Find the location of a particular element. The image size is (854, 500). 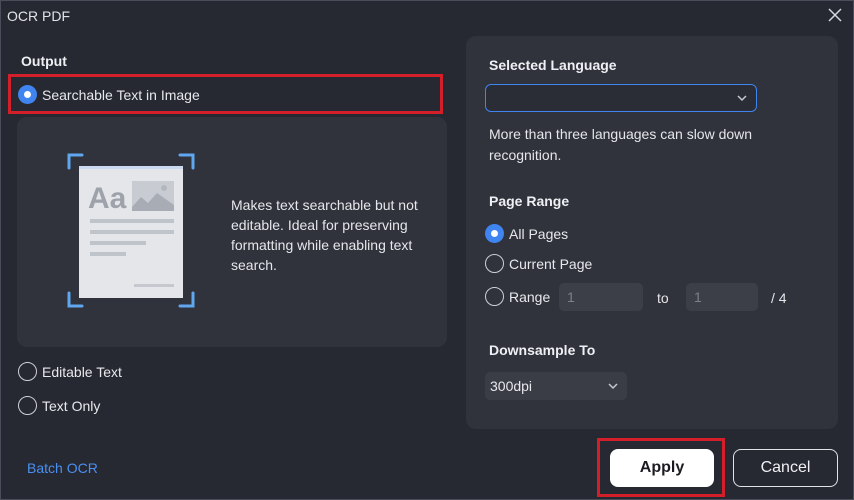

range-from-input: 1 is located at coordinates (601, 297).